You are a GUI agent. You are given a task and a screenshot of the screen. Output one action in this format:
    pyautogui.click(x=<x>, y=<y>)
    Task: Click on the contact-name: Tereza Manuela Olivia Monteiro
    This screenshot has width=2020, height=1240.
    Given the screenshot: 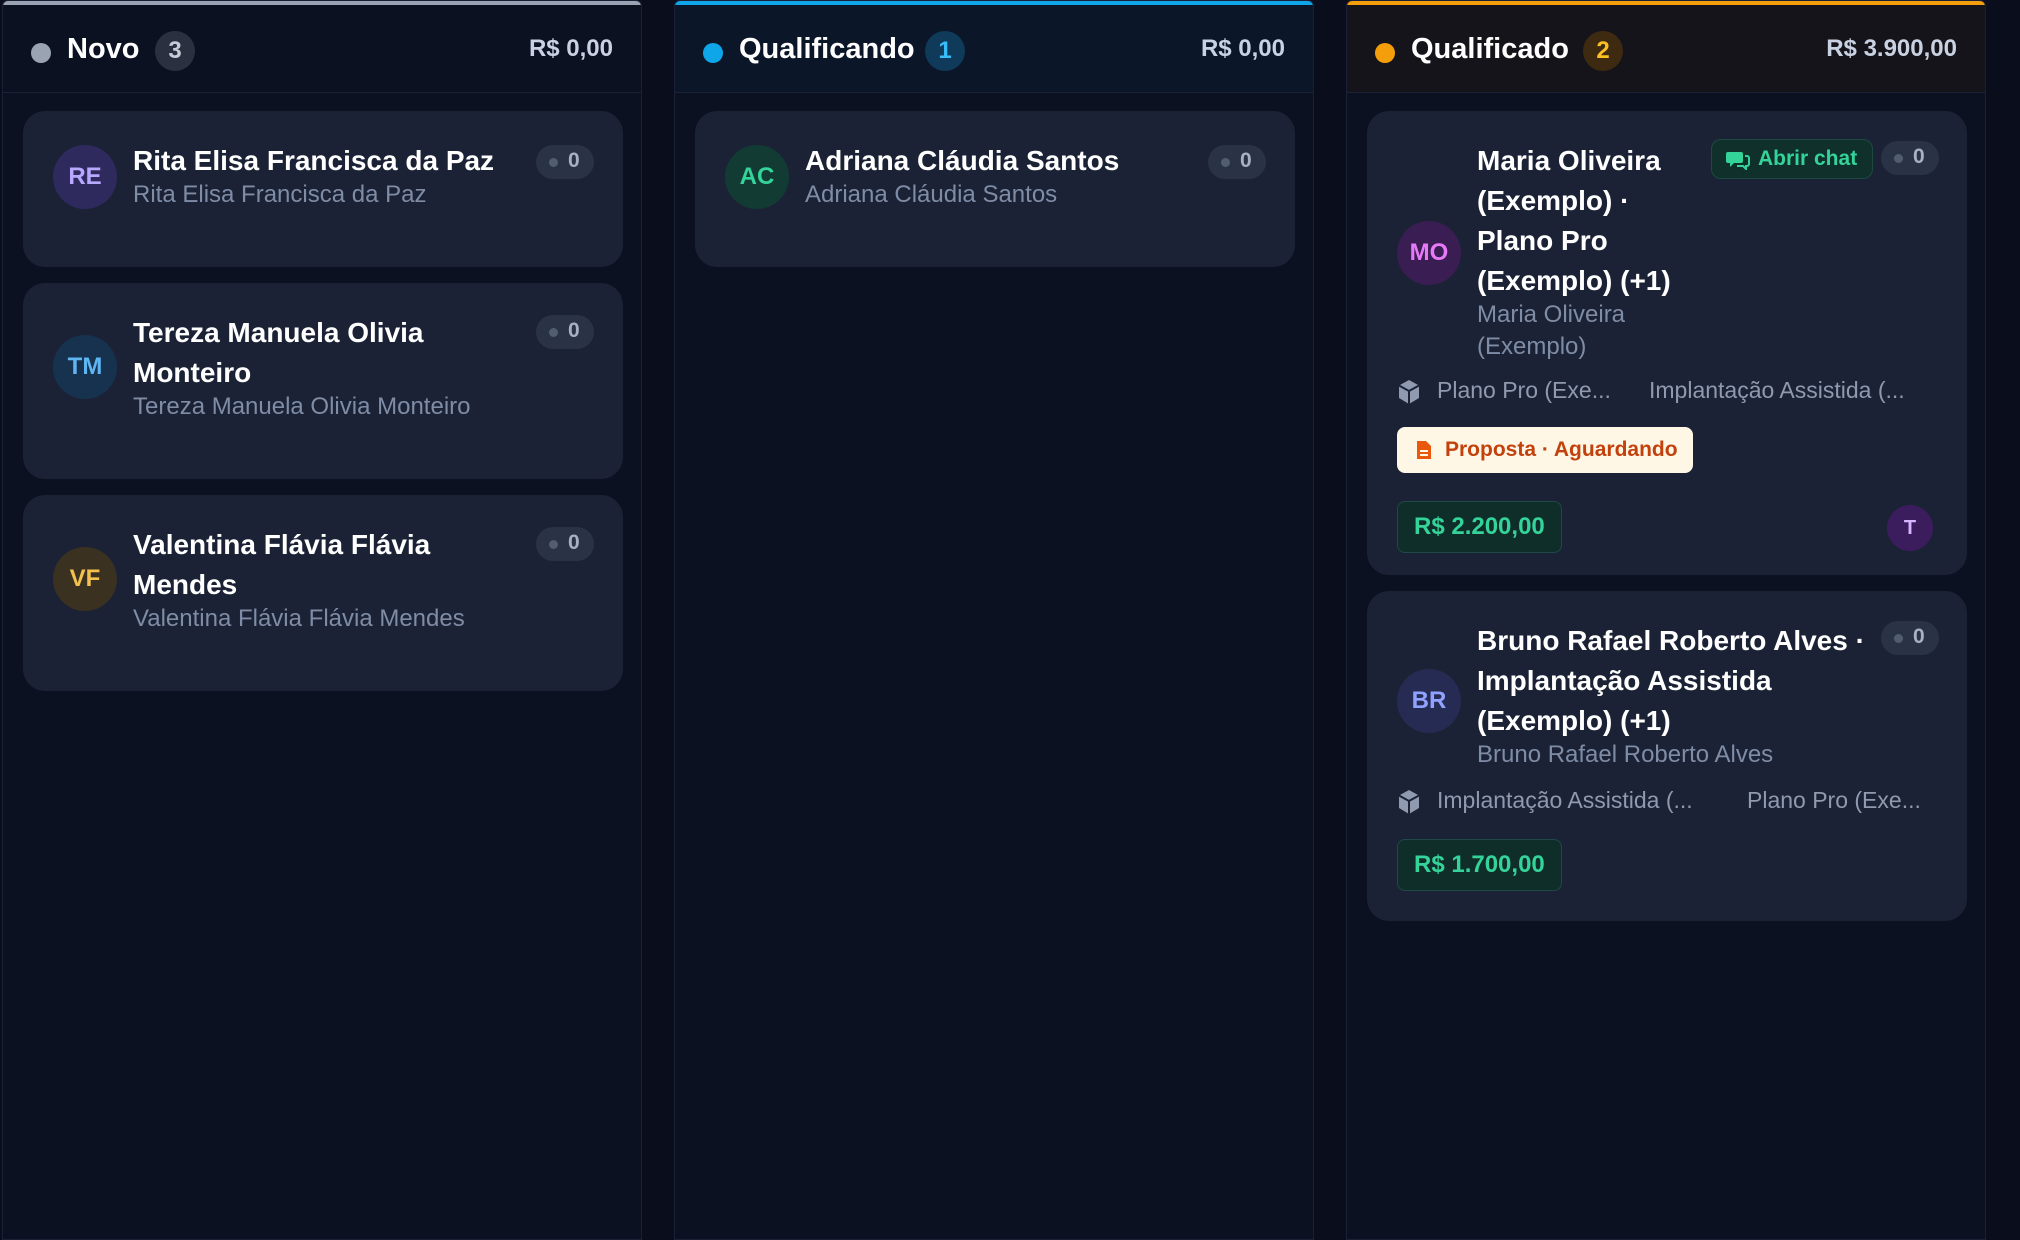 What is the action you would take?
    pyautogui.click(x=302, y=406)
    